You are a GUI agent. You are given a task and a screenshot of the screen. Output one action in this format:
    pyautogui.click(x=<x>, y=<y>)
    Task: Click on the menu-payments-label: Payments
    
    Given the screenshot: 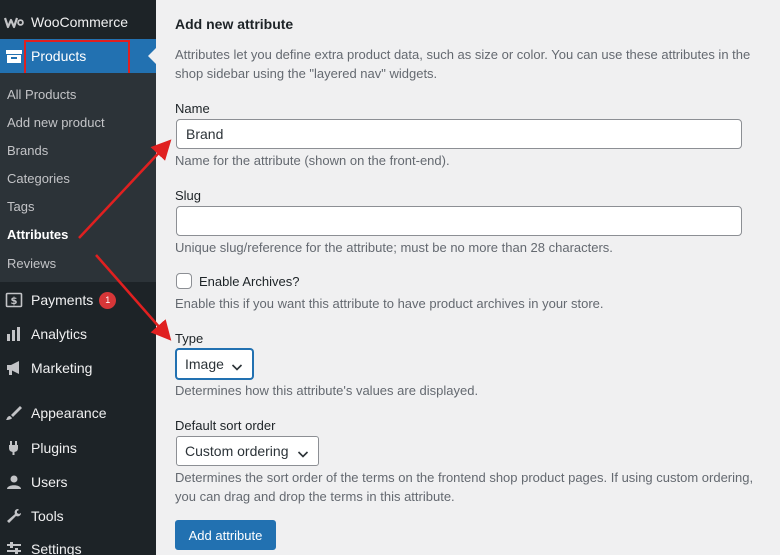 What is the action you would take?
    pyautogui.click(x=62, y=300)
    